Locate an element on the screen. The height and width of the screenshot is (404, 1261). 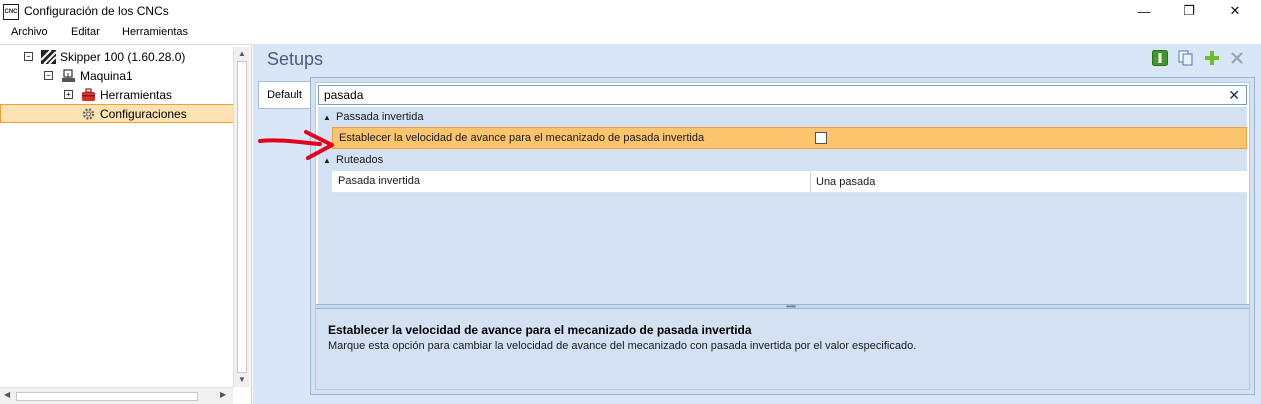
close-button: ✕ is located at coordinates (1235, 11).